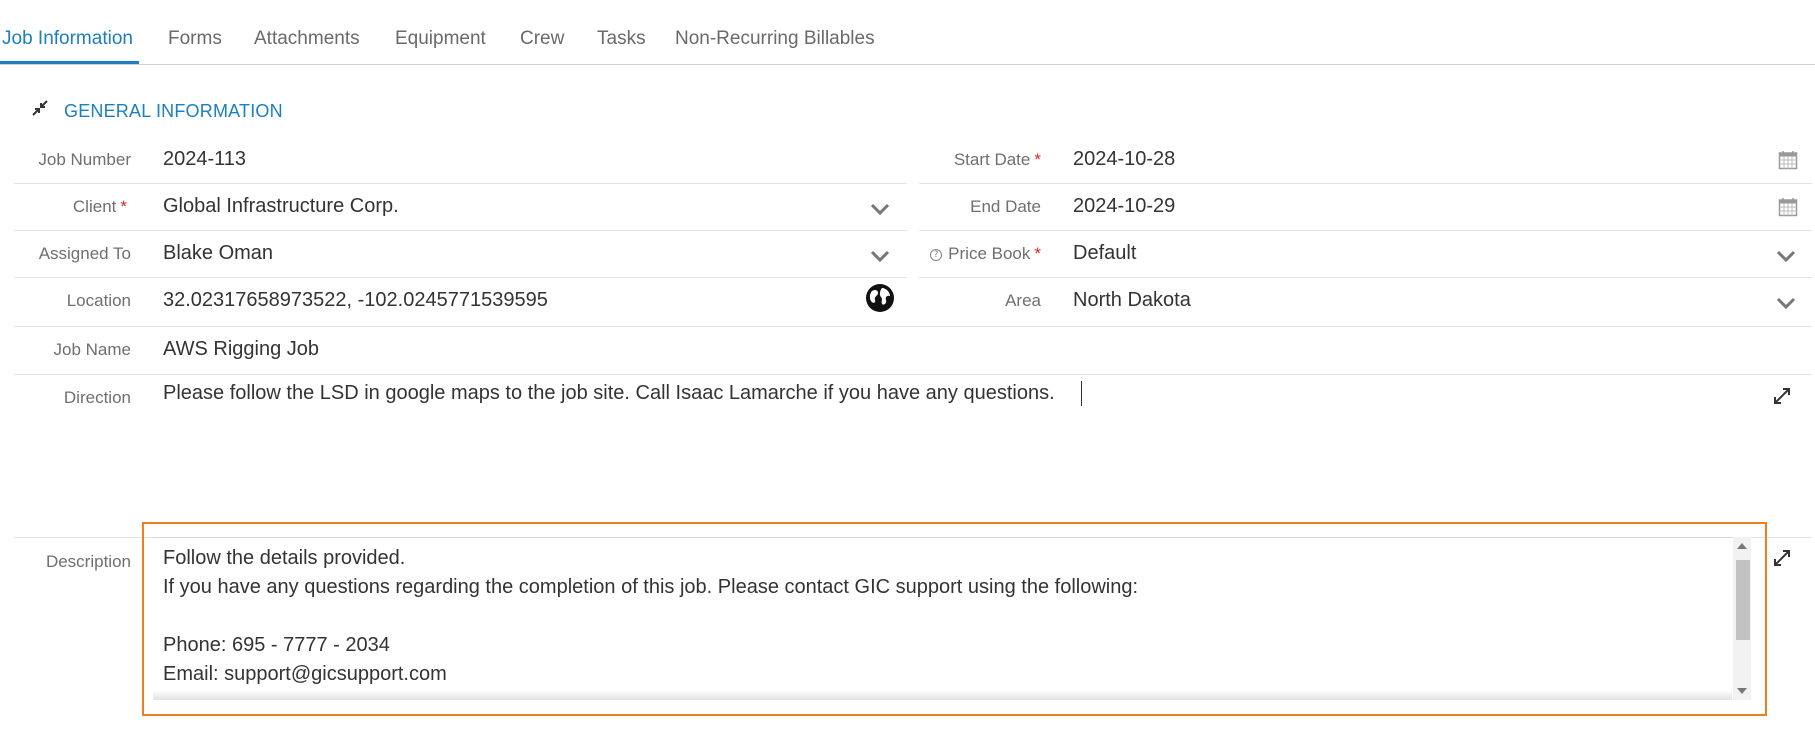  What do you see at coordinates (1132, 300) in the screenshot?
I see `area-select: North Dakota` at bounding box center [1132, 300].